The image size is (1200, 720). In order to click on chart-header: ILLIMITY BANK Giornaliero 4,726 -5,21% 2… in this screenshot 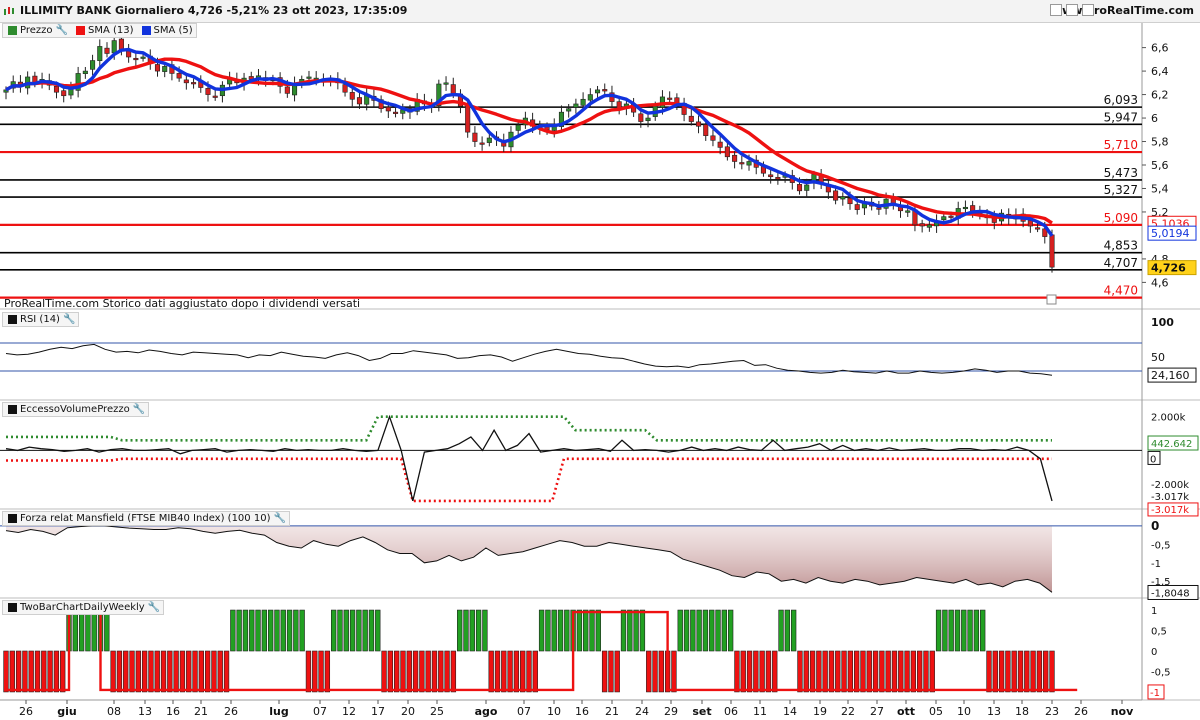, I will do `click(600, 11)`.